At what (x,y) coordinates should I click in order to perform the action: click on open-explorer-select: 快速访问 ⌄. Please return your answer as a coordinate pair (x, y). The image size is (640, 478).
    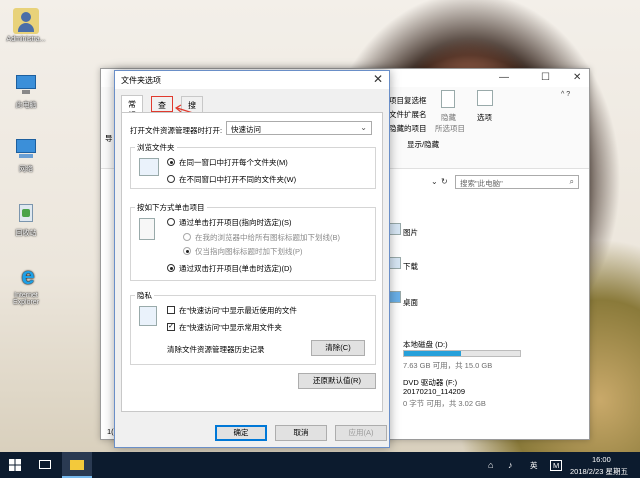
    Looking at the image, I should click on (299, 128).